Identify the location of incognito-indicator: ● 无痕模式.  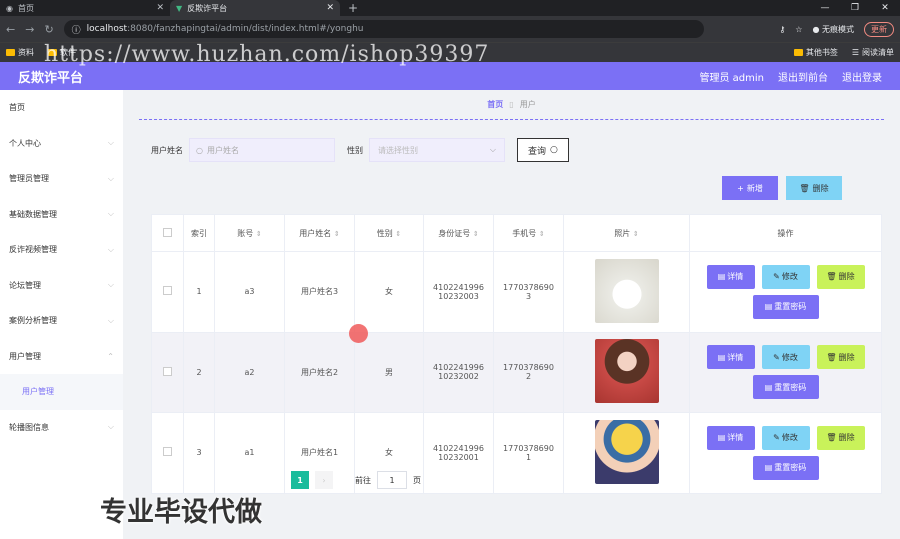
(833, 29).